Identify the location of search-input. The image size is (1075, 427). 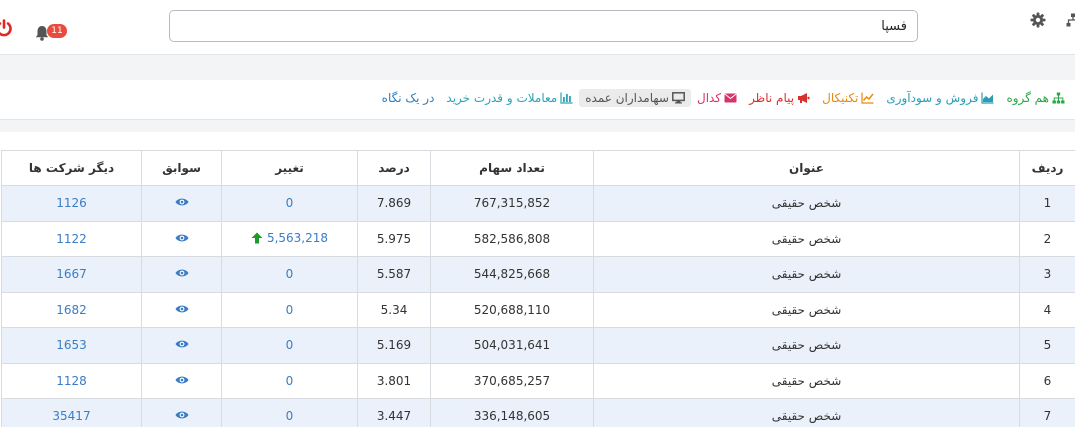
(543, 26).